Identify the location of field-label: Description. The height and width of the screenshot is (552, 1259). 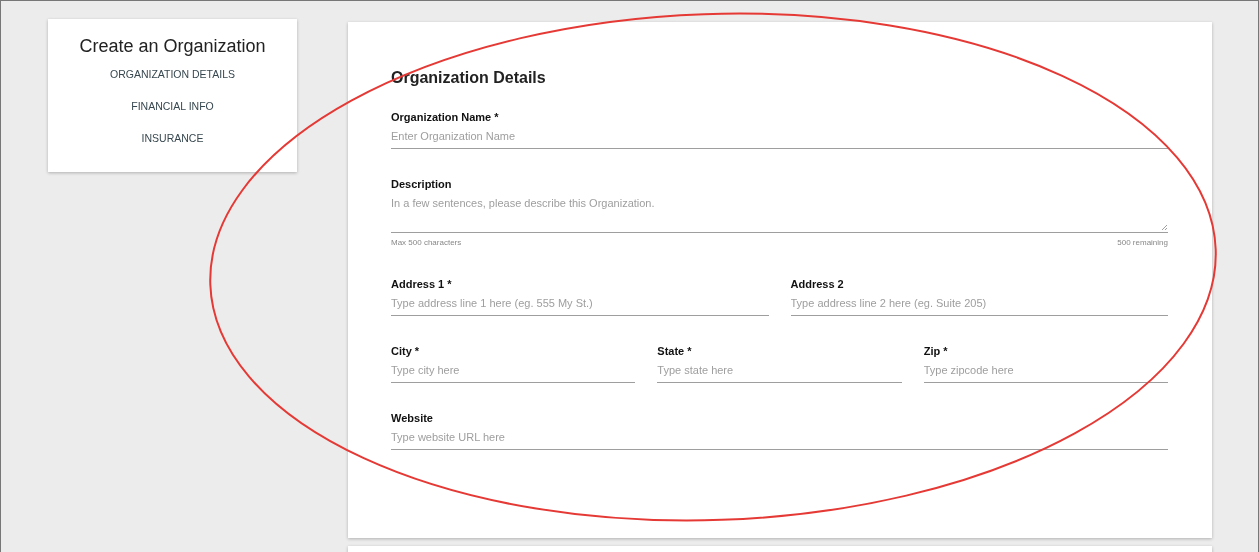
(421, 184).